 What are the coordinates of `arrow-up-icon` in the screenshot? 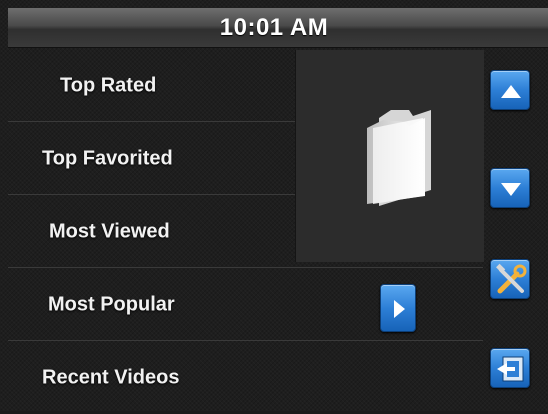 It's located at (511, 91).